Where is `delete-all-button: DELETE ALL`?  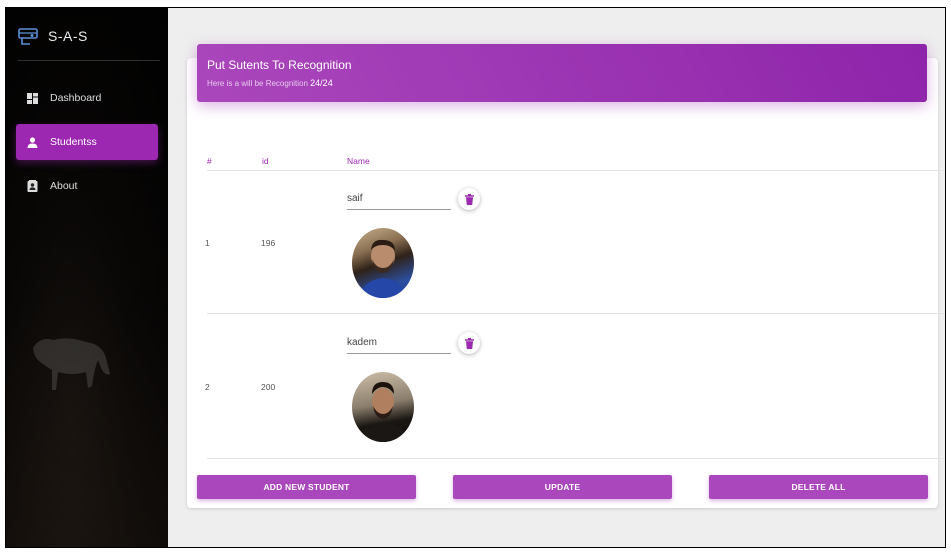
delete-all-button: DELETE ALL is located at coordinates (818, 487).